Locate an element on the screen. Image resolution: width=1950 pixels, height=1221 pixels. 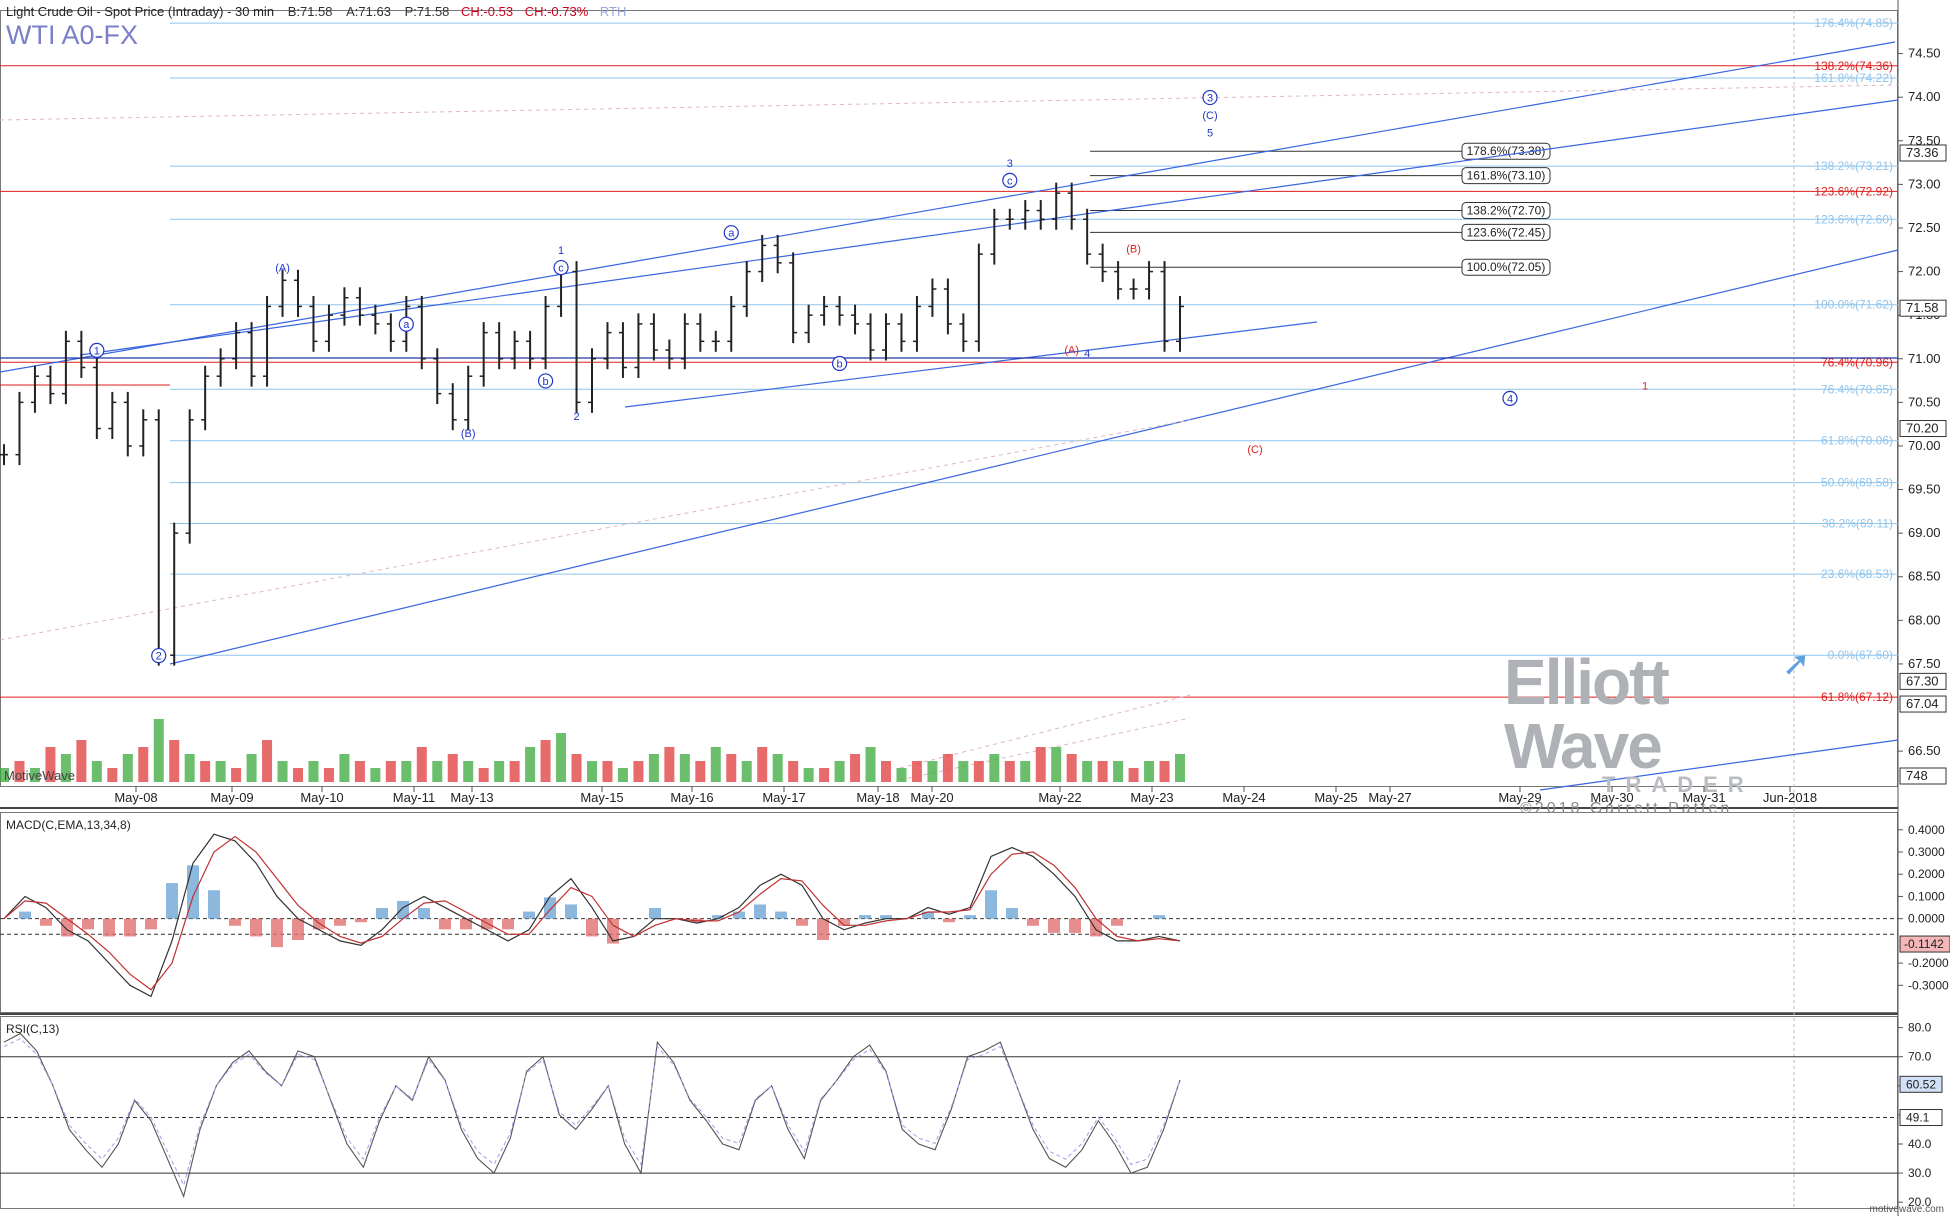
fib-level-label: 38.2%(69.11) is located at coordinates (1857, 524).